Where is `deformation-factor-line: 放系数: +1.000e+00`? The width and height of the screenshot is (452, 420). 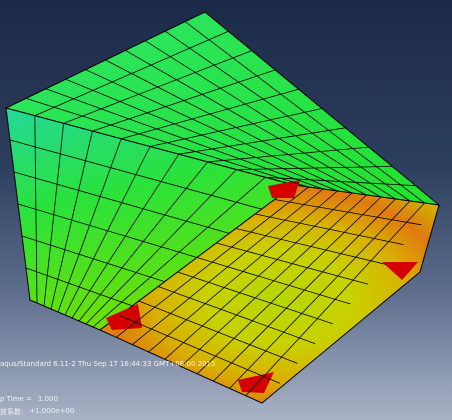
deformation-factor-line: 放系数: +1.000e+00 is located at coordinates (37, 412).